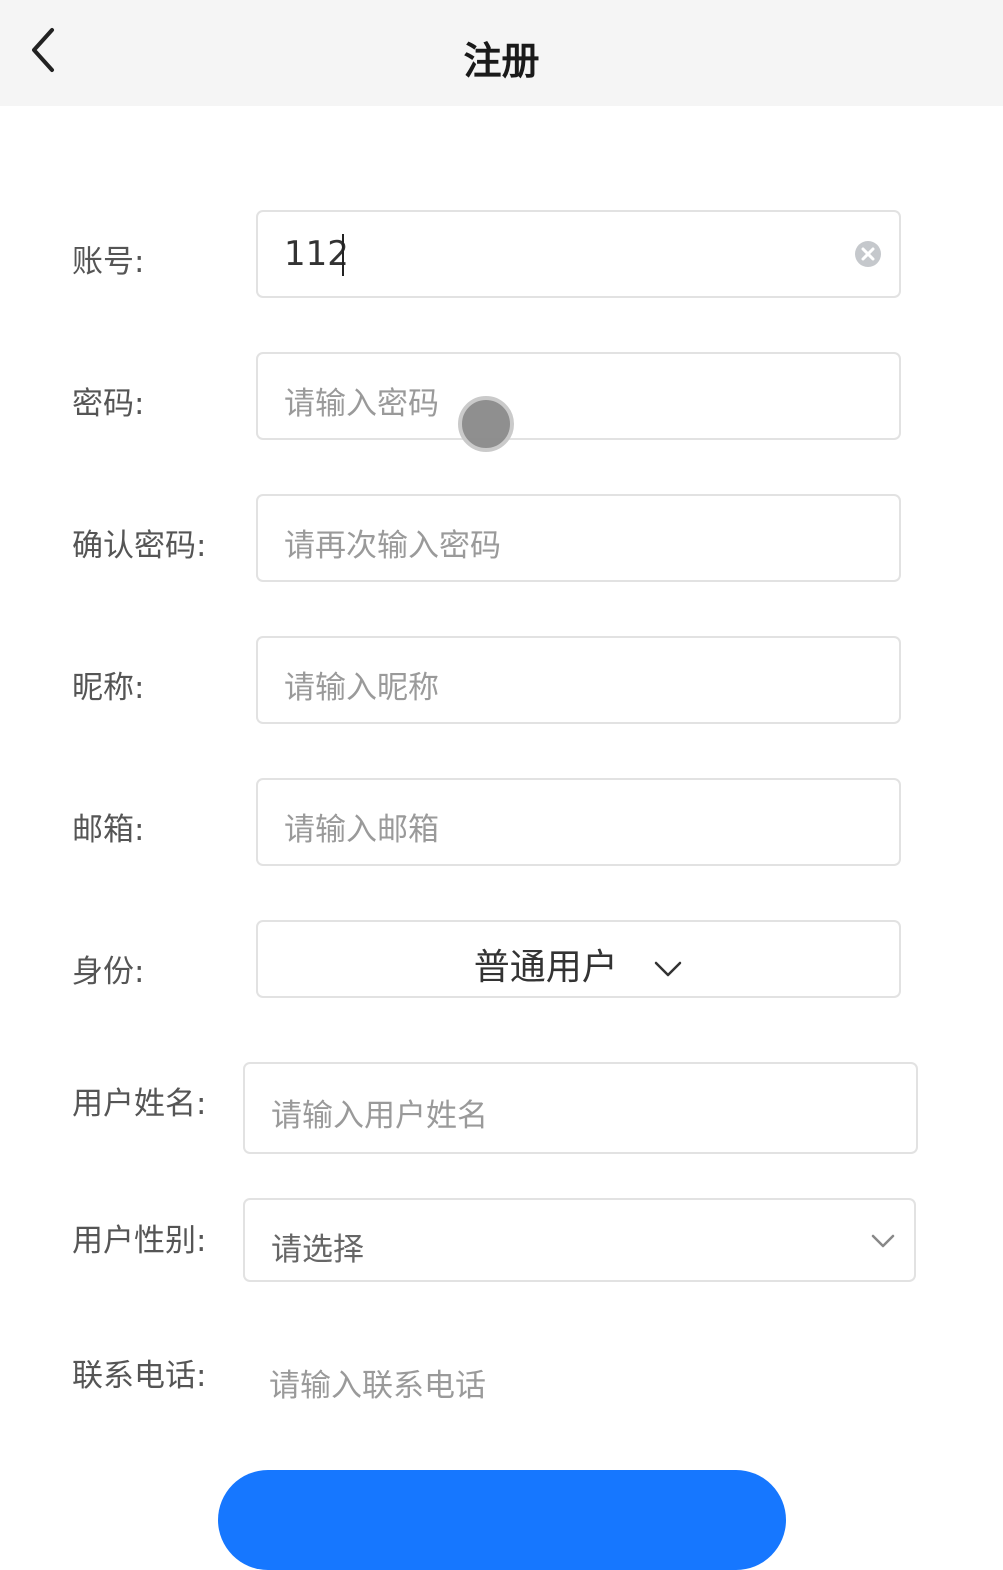  Describe the element at coordinates (578, 538) in the screenshot. I see `confirm-password-input: 请再次输入密码` at that location.